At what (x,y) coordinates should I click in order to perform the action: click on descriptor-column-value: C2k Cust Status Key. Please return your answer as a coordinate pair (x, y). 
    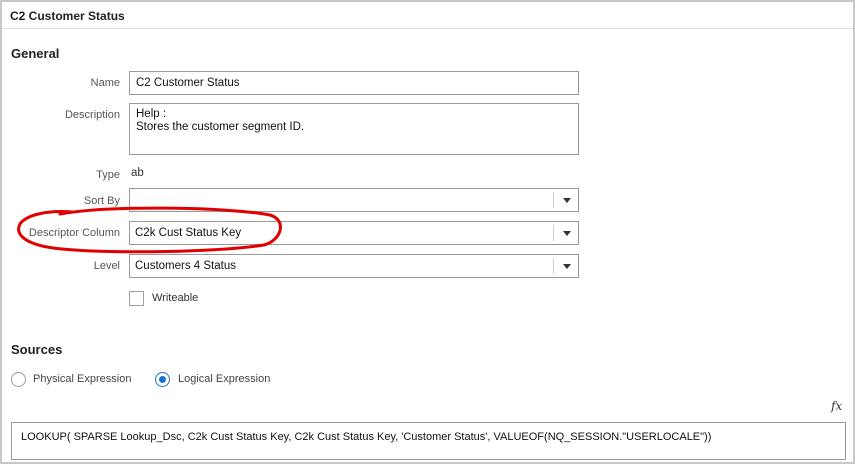
    Looking at the image, I should click on (188, 233).